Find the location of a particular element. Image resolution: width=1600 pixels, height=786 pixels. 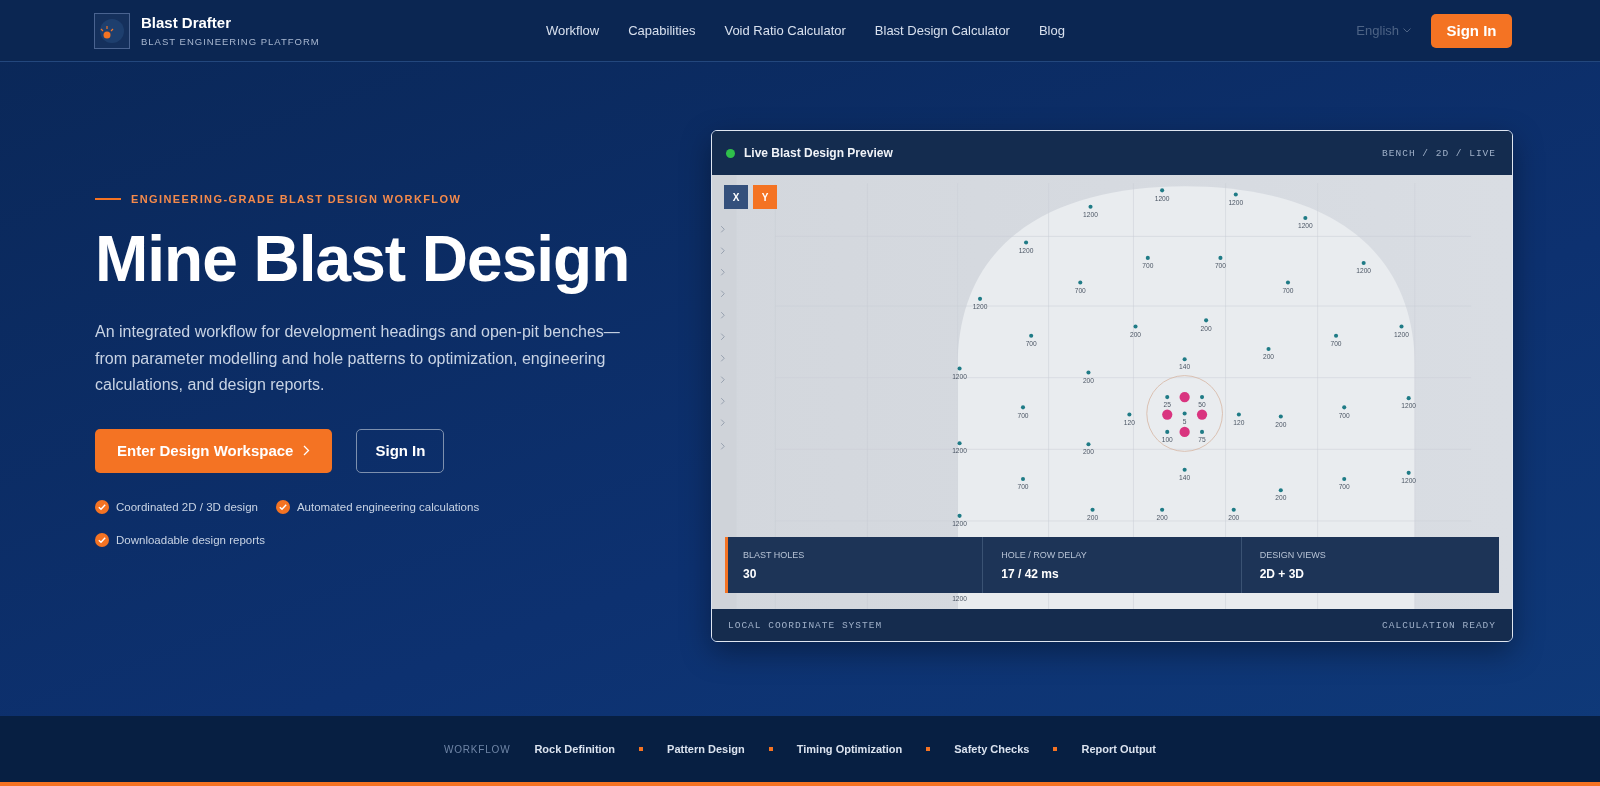

stat-label: BLAST HOLES is located at coordinates (774, 554).